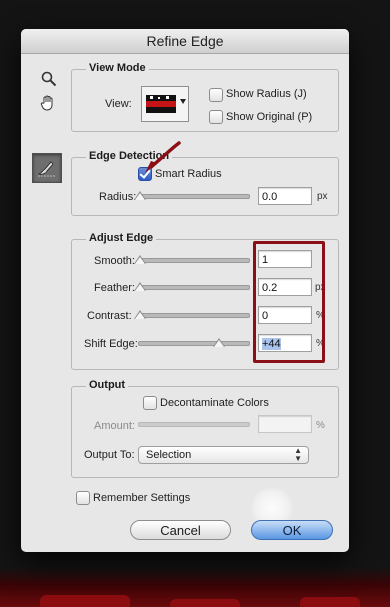 This screenshot has height=607, width=390. Describe the element at coordinates (298, 454) in the screenshot. I see `select-arrows-icon: ▲ ▼` at that location.